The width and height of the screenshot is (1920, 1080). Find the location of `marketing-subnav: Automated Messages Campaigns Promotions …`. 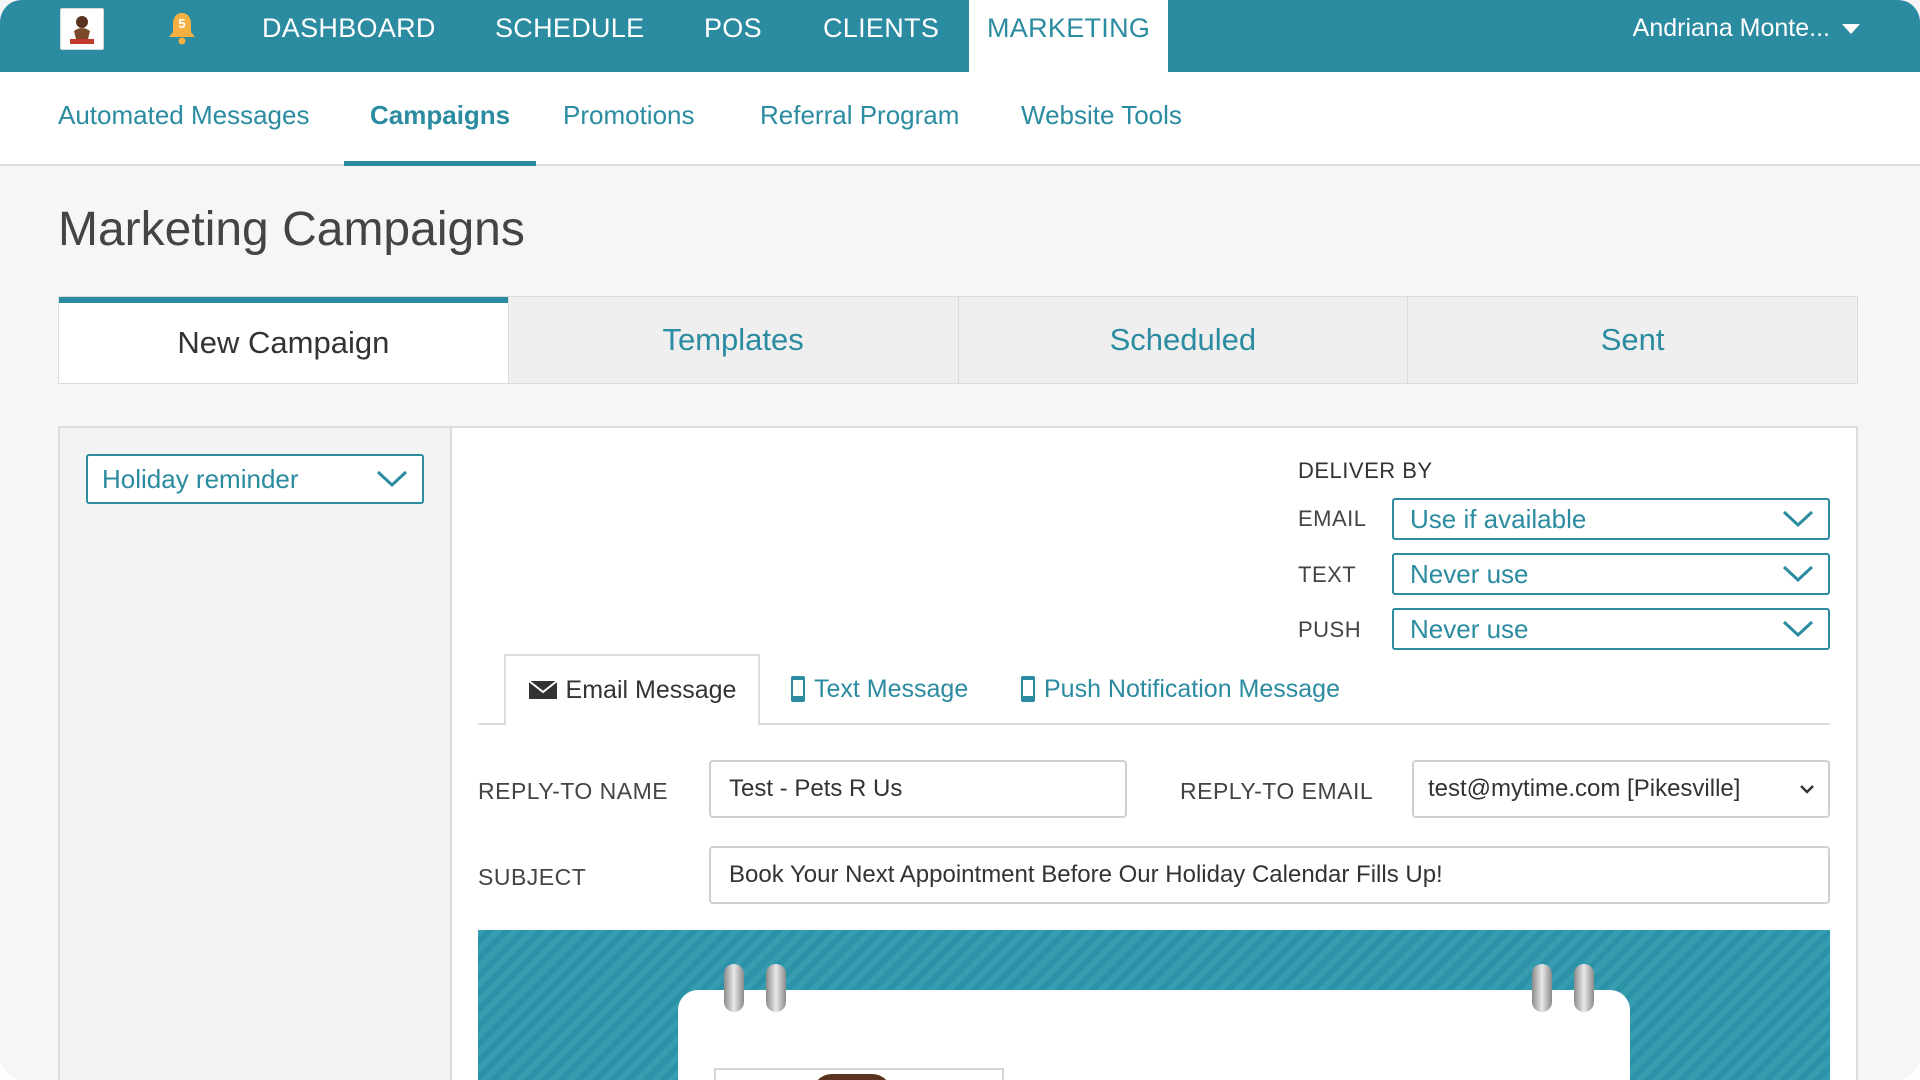

marketing-subnav: Automated Messages Campaigns Promotions … is located at coordinates (960, 119).